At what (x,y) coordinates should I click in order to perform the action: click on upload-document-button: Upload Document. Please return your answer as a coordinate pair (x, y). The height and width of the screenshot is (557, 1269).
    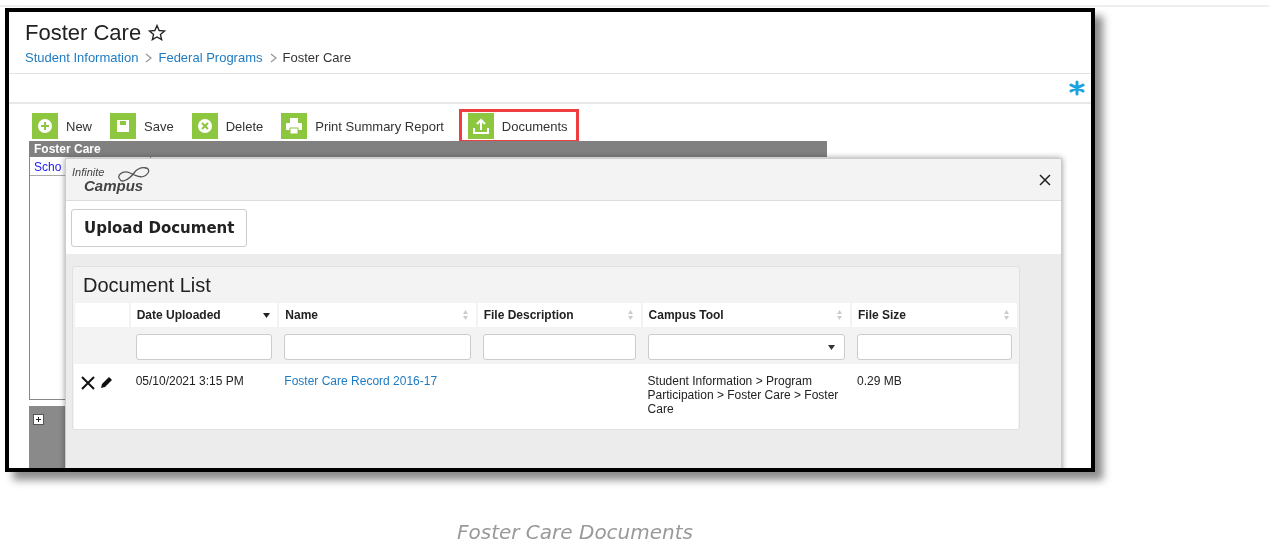
    Looking at the image, I should click on (159, 228).